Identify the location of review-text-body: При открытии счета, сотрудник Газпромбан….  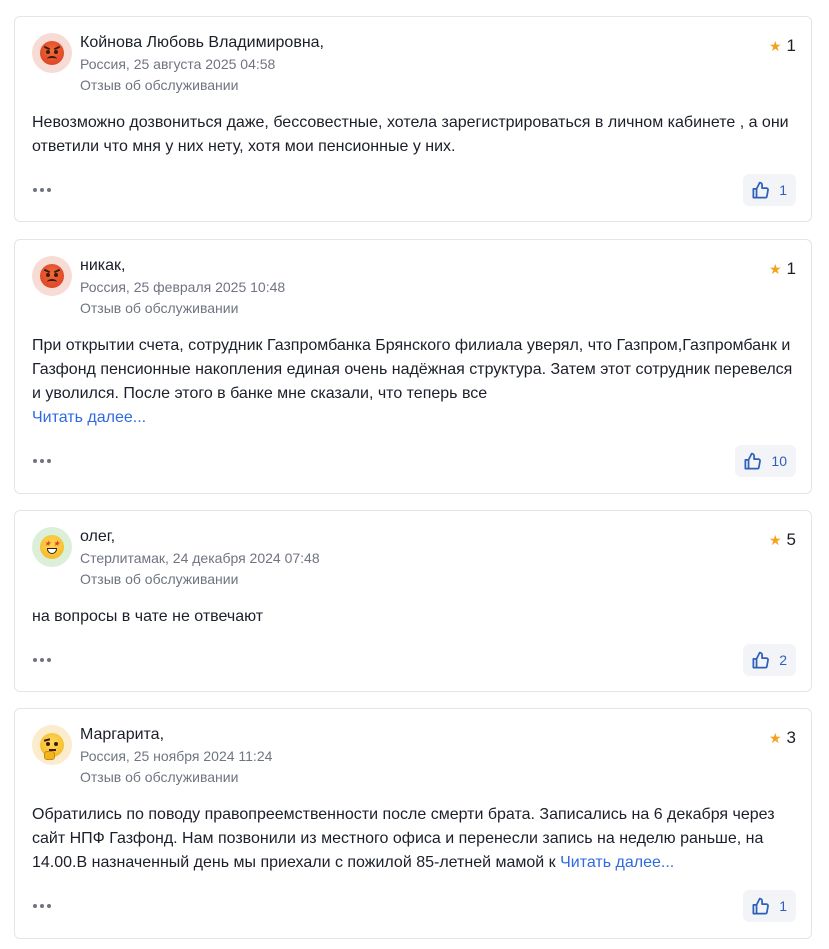
(412, 369).